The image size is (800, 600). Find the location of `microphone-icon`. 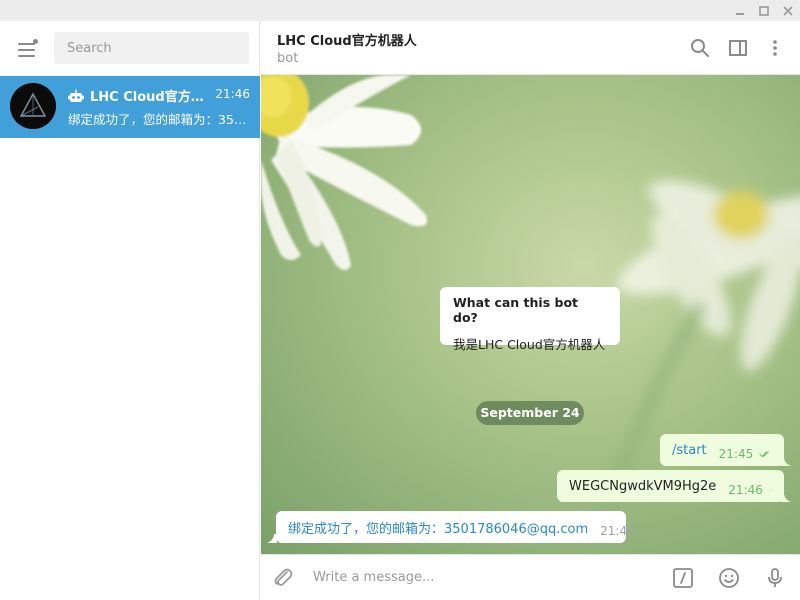

microphone-icon is located at coordinates (775, 577).